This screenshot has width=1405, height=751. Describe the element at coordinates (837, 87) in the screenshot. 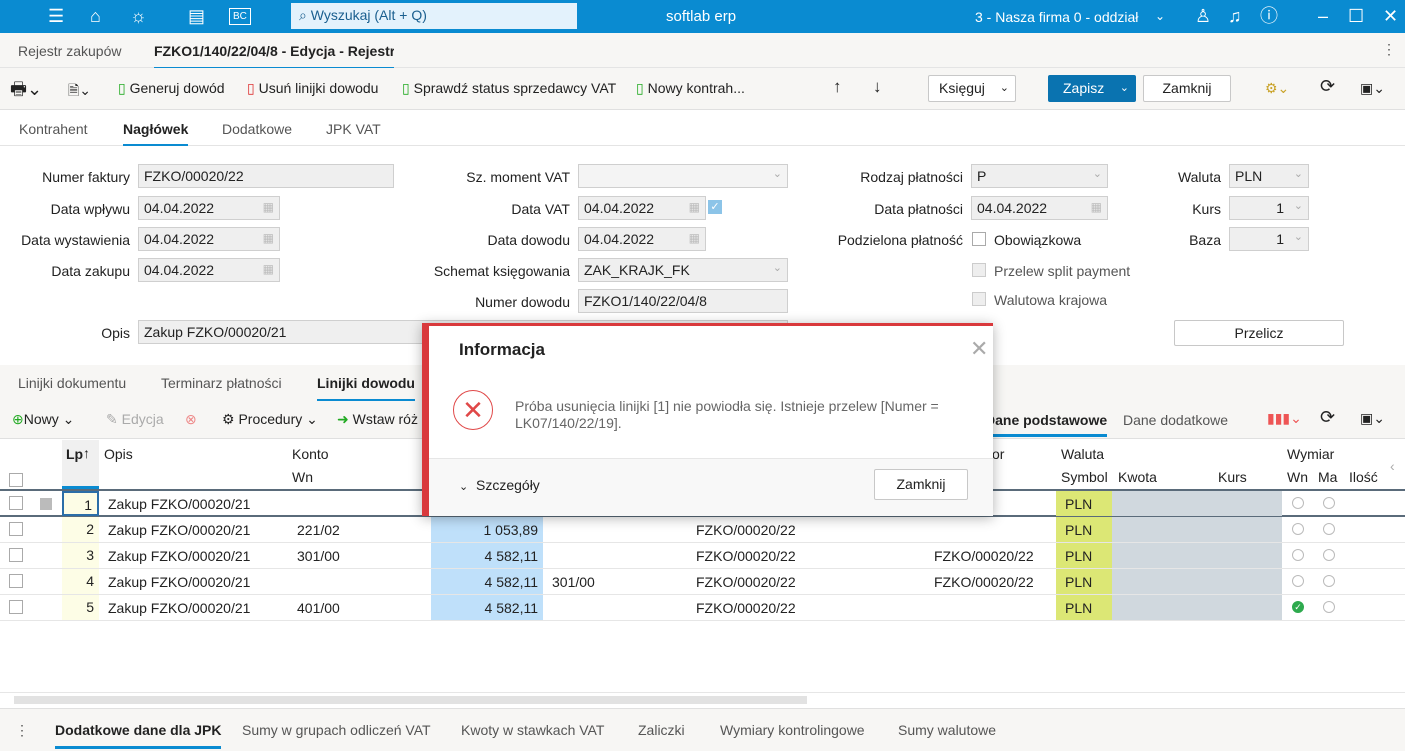

I see `arrow-up-icon: ↑` at that location.